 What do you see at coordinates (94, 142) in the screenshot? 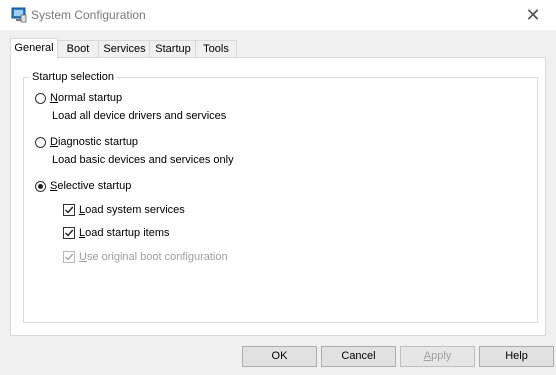
I see `diagnostic-startup-label: Diagnostic startup` at bounding box center [94, 142].